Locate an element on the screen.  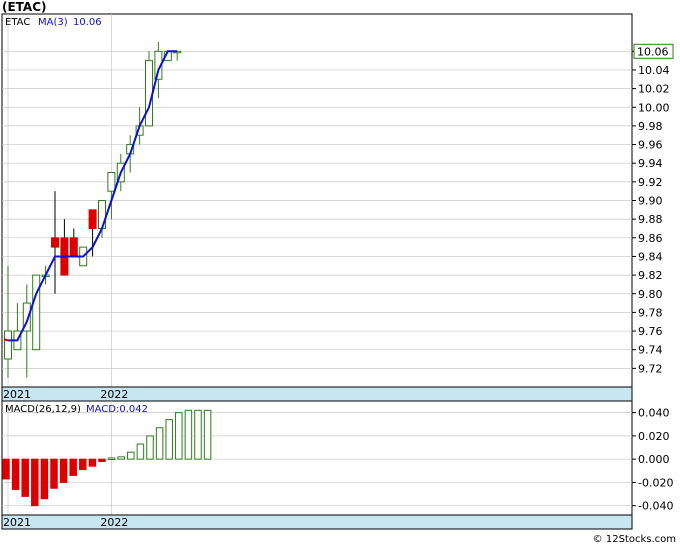
price-tick-label: 9.78 is located at coordinates (650, 312).